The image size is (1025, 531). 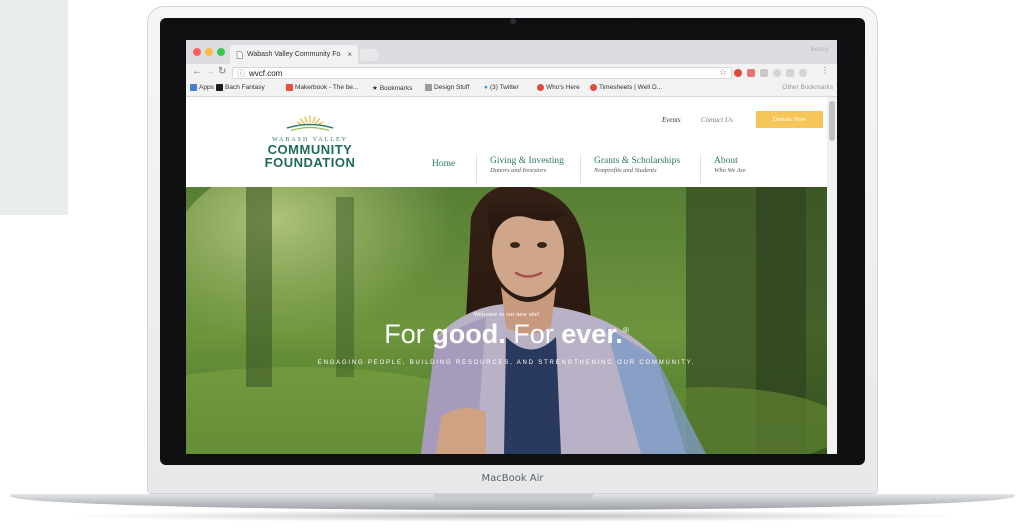 I want to click on scrollbar-thumb, so click(x=832, y=121).